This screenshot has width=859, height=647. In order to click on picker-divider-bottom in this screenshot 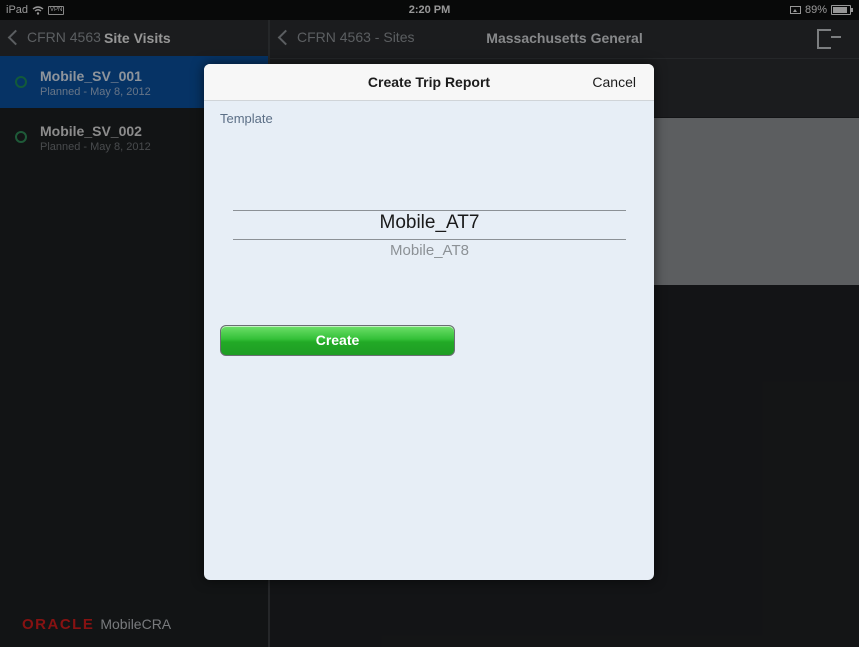, I will do `click(429, 239)`.